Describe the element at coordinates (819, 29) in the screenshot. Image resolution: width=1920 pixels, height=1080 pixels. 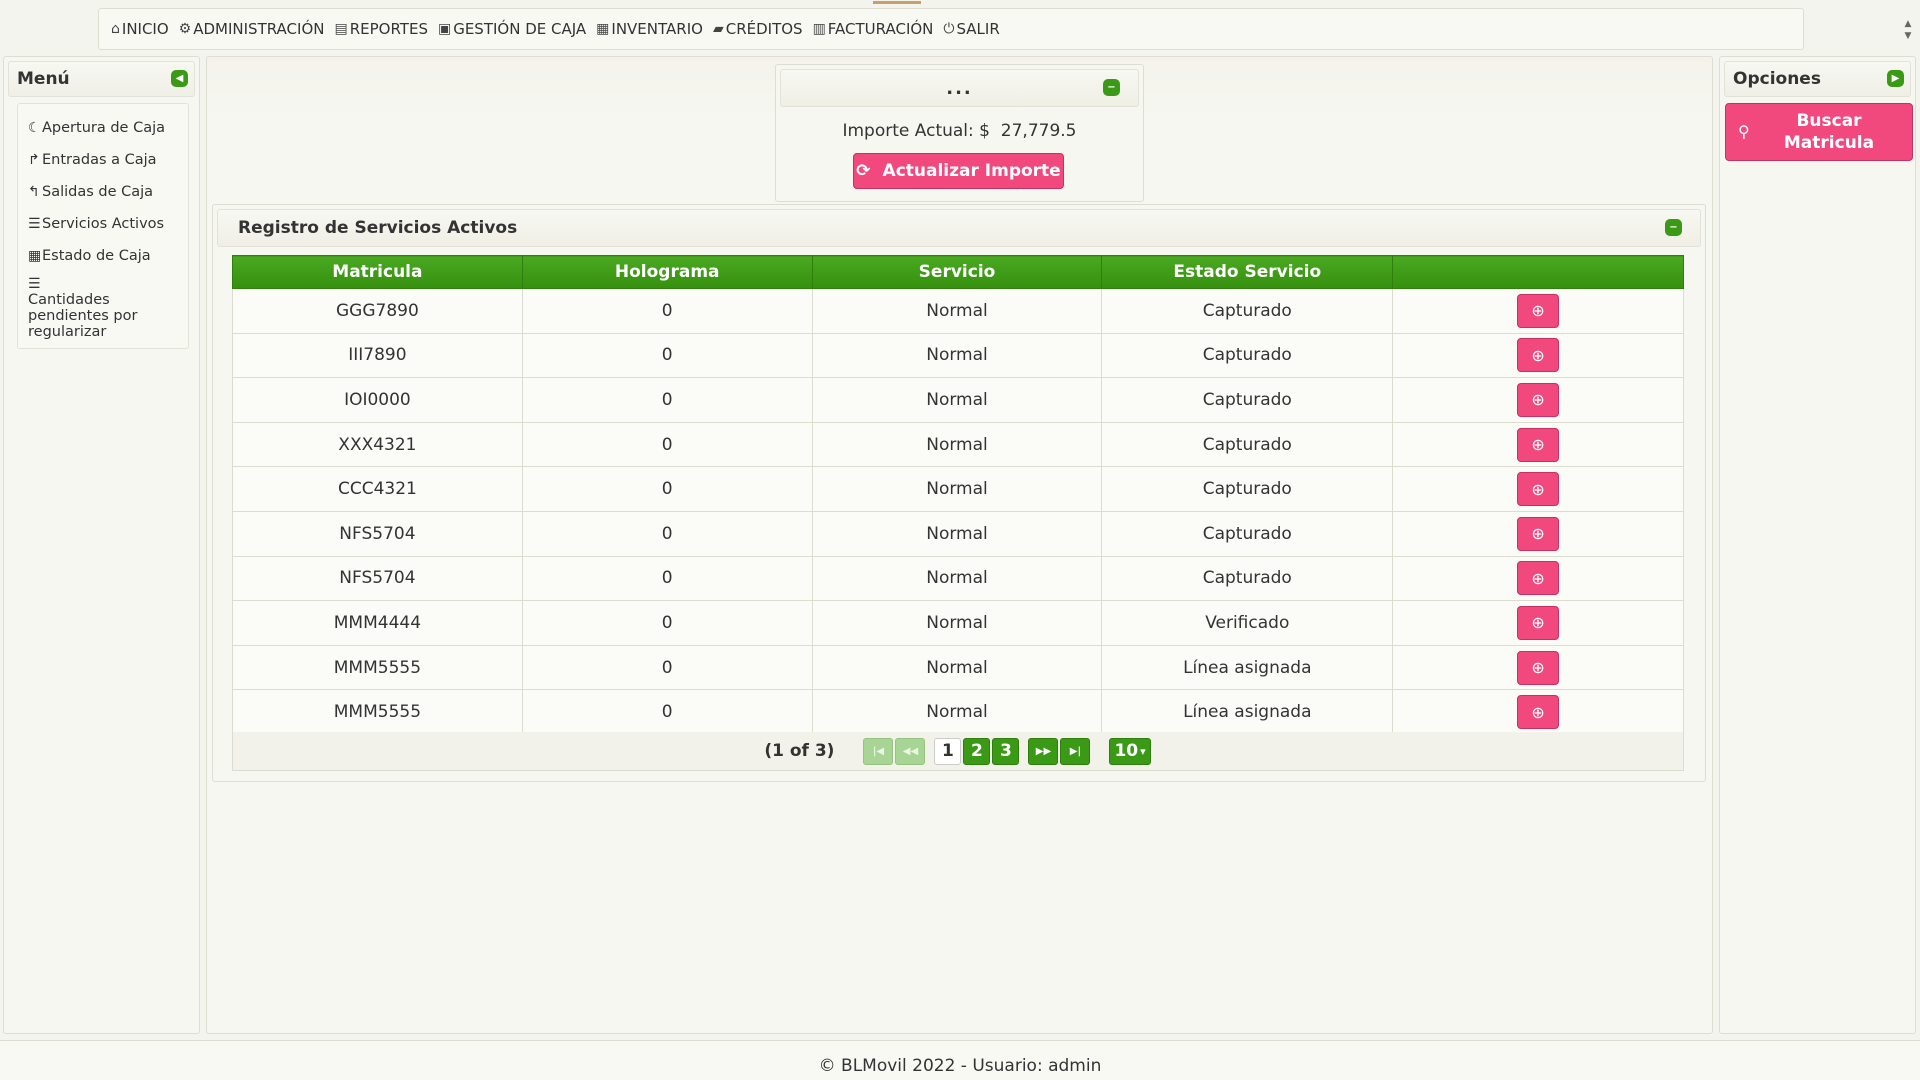
I see `barcode-icon: ▥` at that location.